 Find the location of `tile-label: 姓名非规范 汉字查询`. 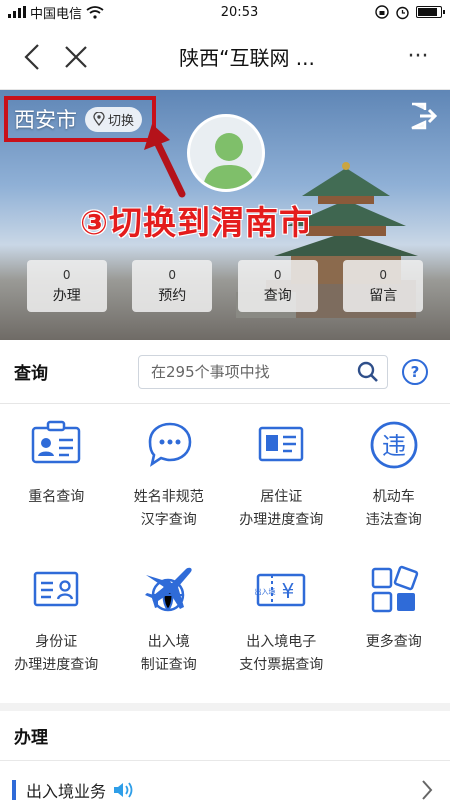

tile-label: 姓名非规范 汉字查询 is located at coordinates (168, 508).